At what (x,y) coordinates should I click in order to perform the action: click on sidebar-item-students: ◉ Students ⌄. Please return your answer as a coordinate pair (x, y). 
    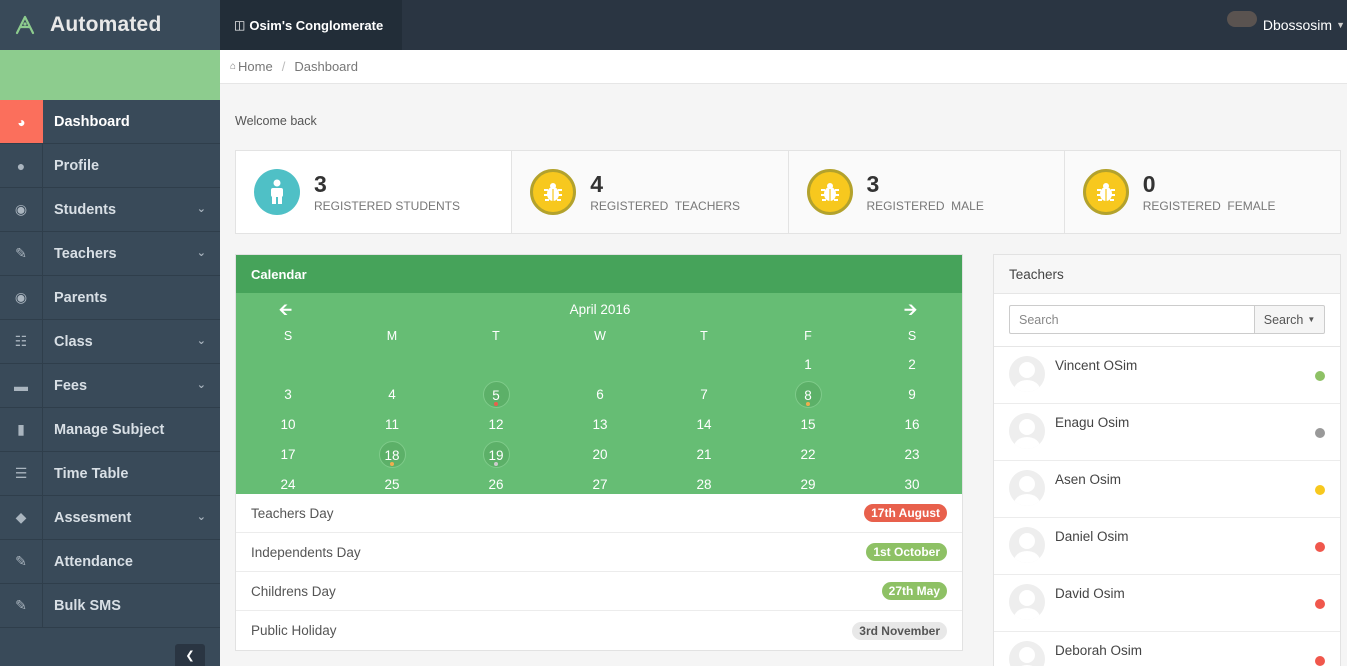
    Looking at the image, I should click on (110, 210).